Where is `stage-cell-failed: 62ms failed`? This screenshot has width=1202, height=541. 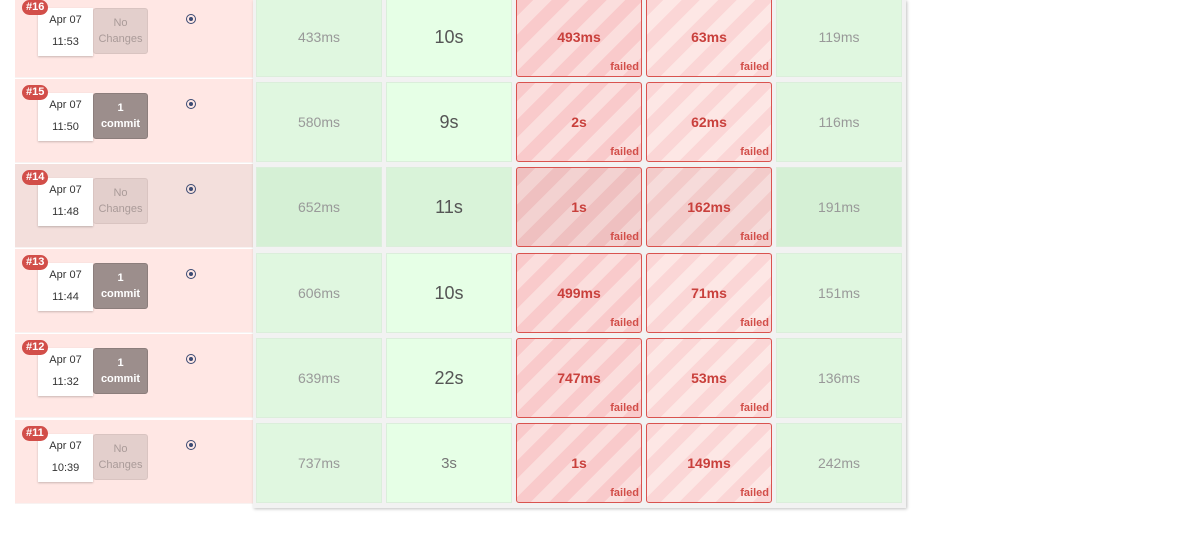 stage-cell-failed: 62ms failed is located at coordinates (709, 122).